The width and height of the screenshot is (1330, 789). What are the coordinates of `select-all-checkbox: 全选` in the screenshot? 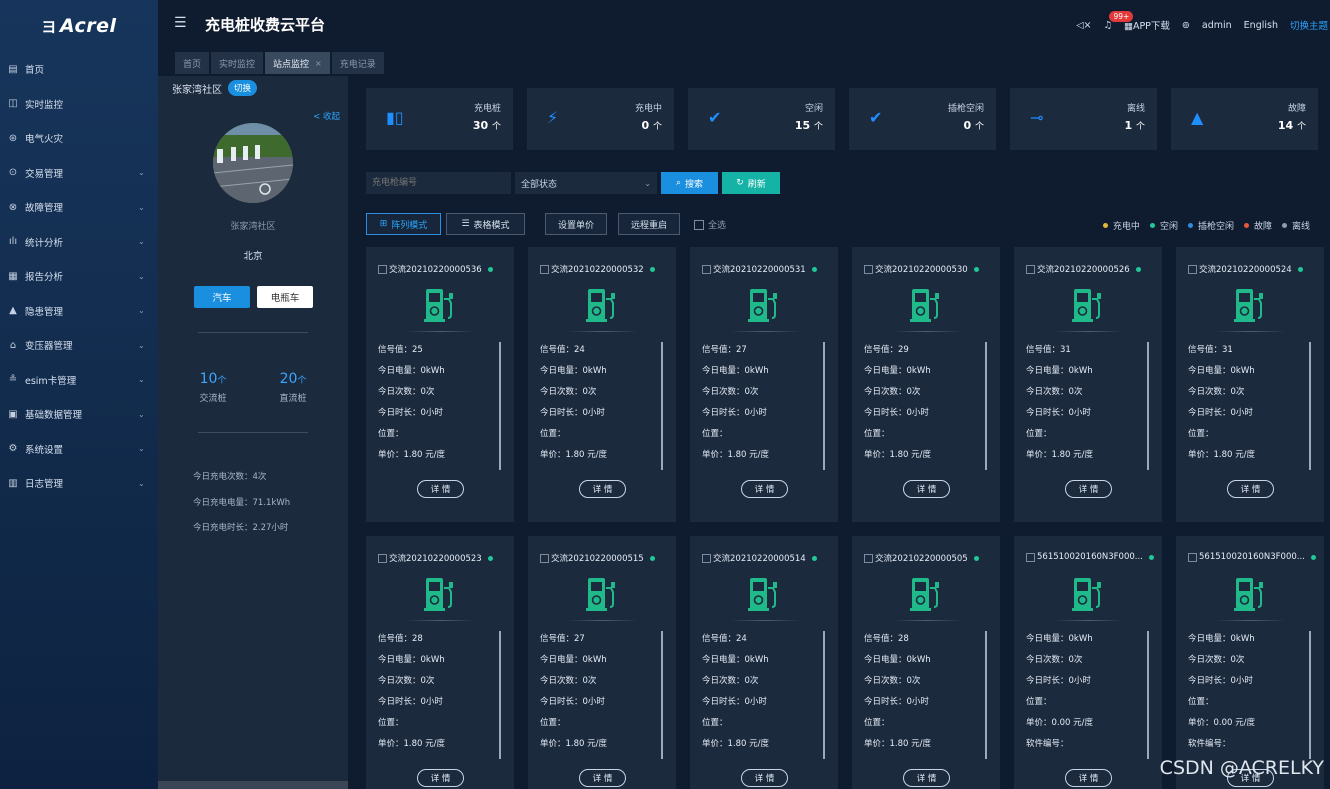 It's located at (710, 224).